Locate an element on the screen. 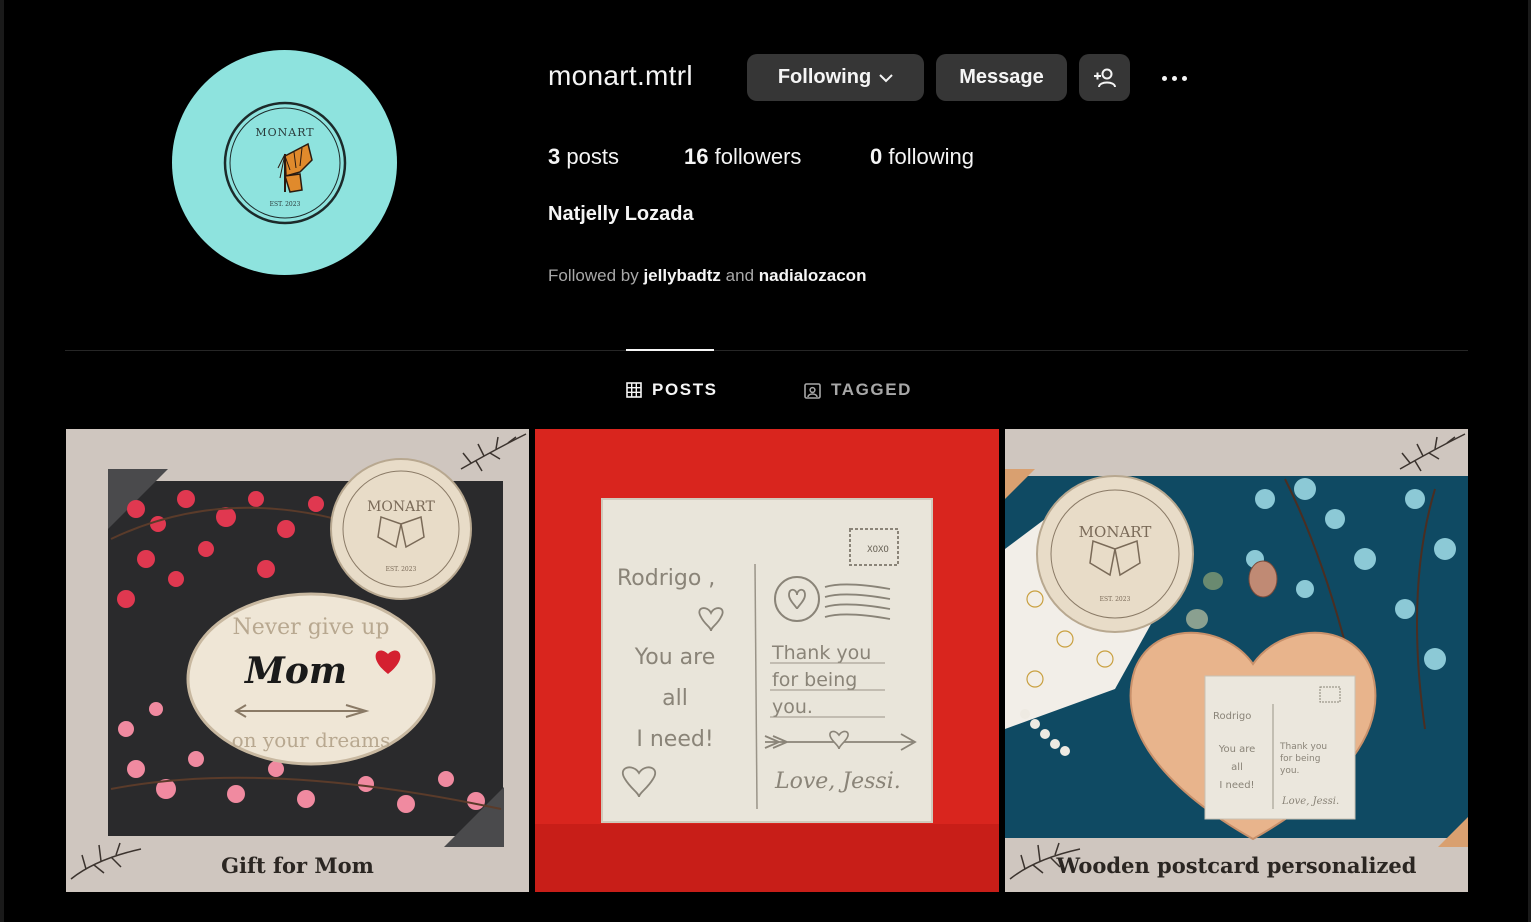 The width and height of the screenshot is (1531, 922). postcard-to-text: Rodrigo , is located at coordinates (666, 578).